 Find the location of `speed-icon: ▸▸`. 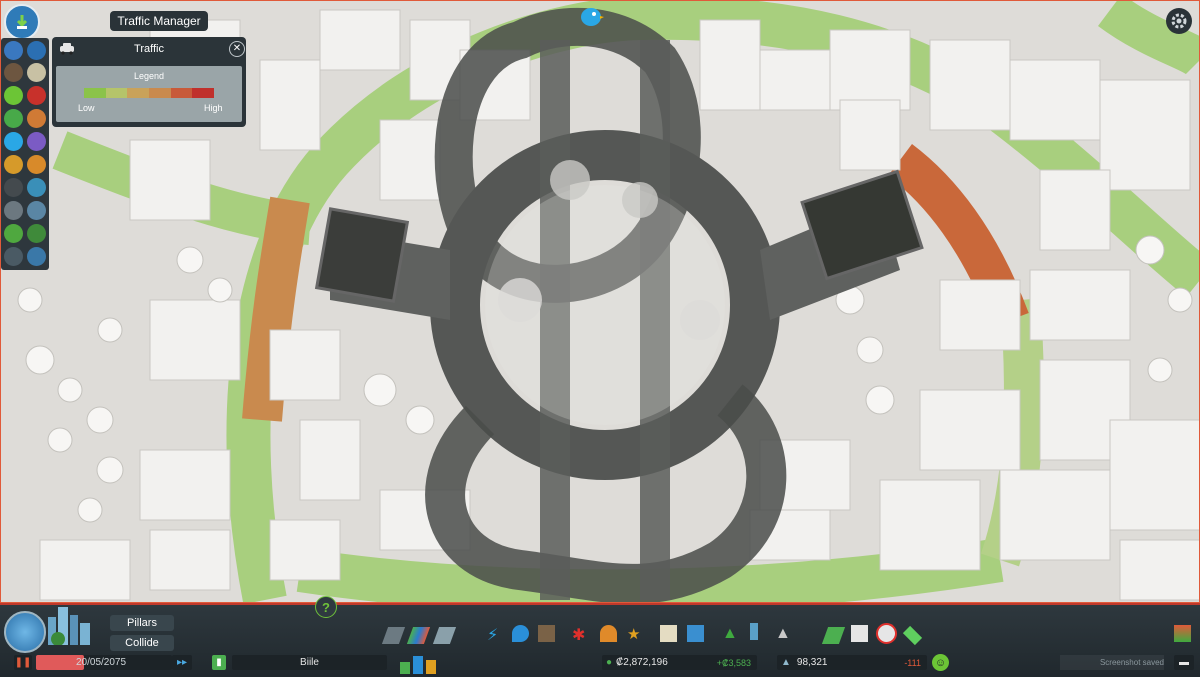

speed-icon: ▸▸ is located at coordinates (182, 662).